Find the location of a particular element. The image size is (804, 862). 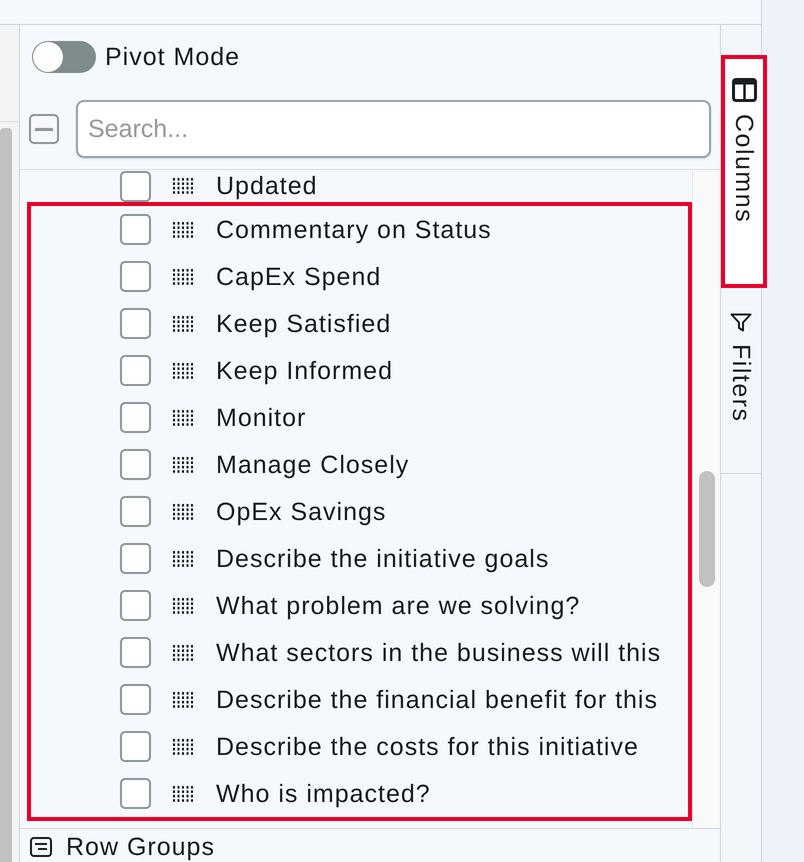

column-label: Keep Satisfied is located at coordinates (304, 323).